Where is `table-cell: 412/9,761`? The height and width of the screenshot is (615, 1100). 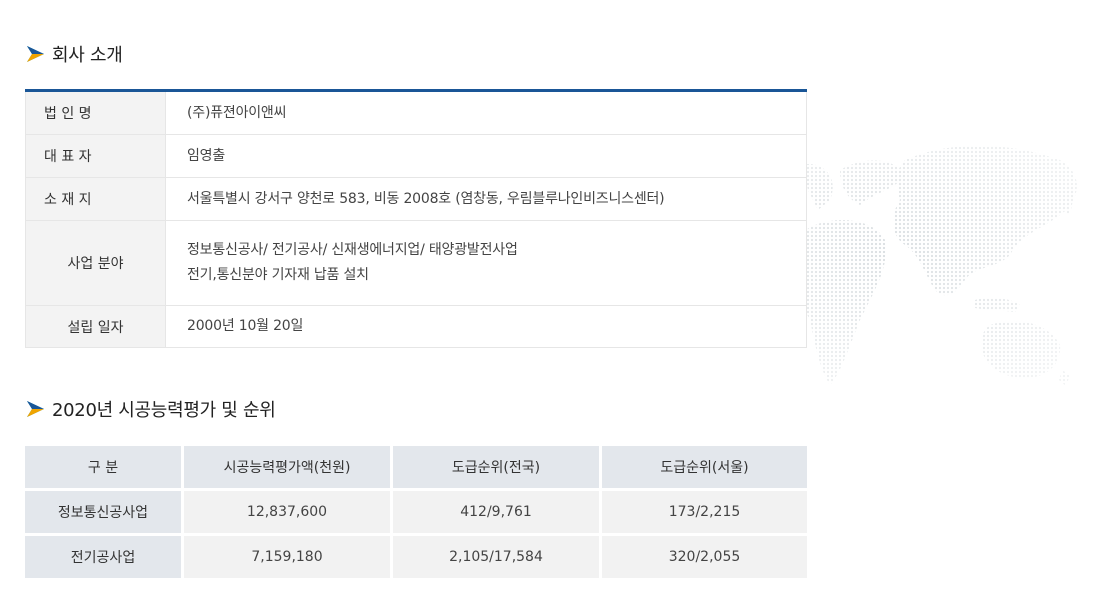 table-cell: 412/9,761 is located at coordinates (496, 512).